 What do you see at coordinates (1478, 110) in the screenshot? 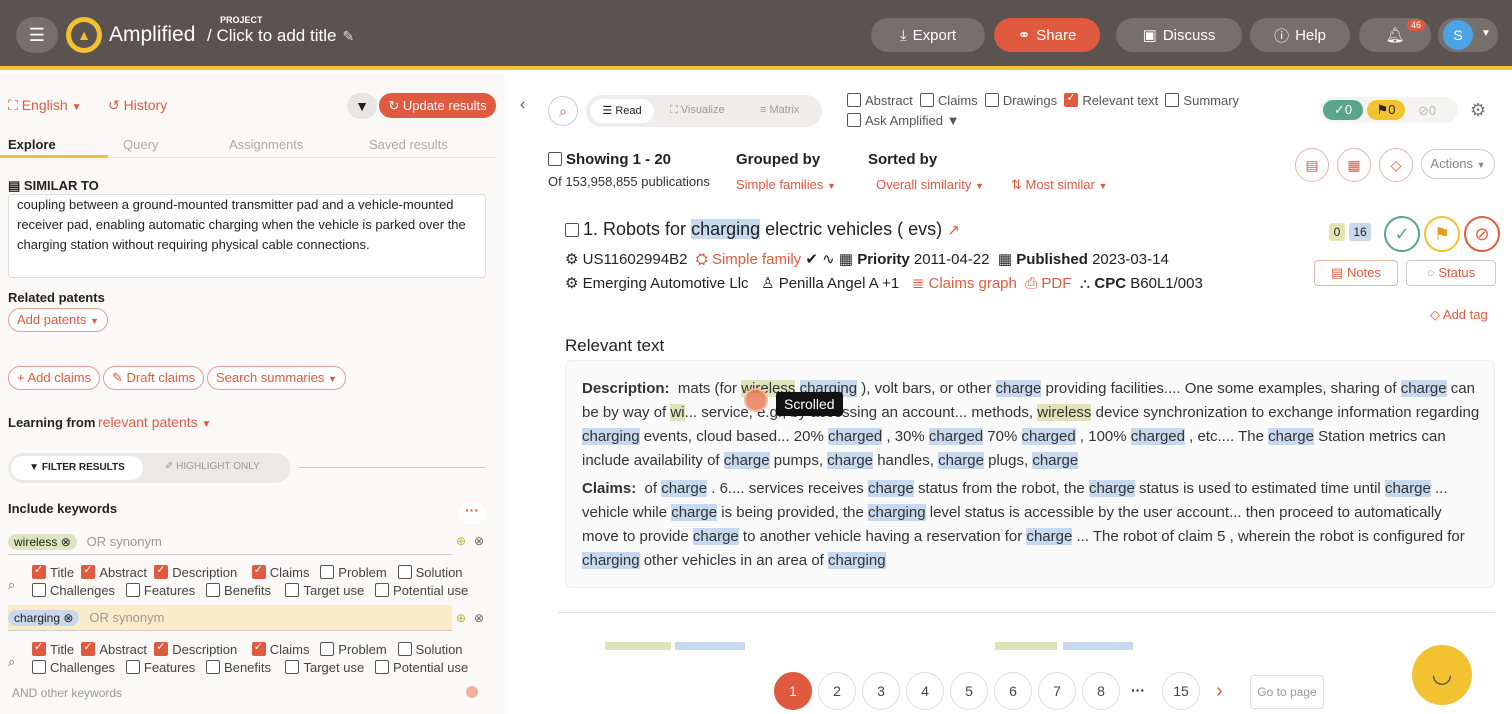
I see `gear-icon: ⚙` at bounding box center [1478, 110].